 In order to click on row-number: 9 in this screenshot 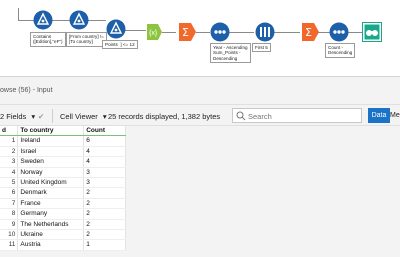, I will do `click(9, 225)`.